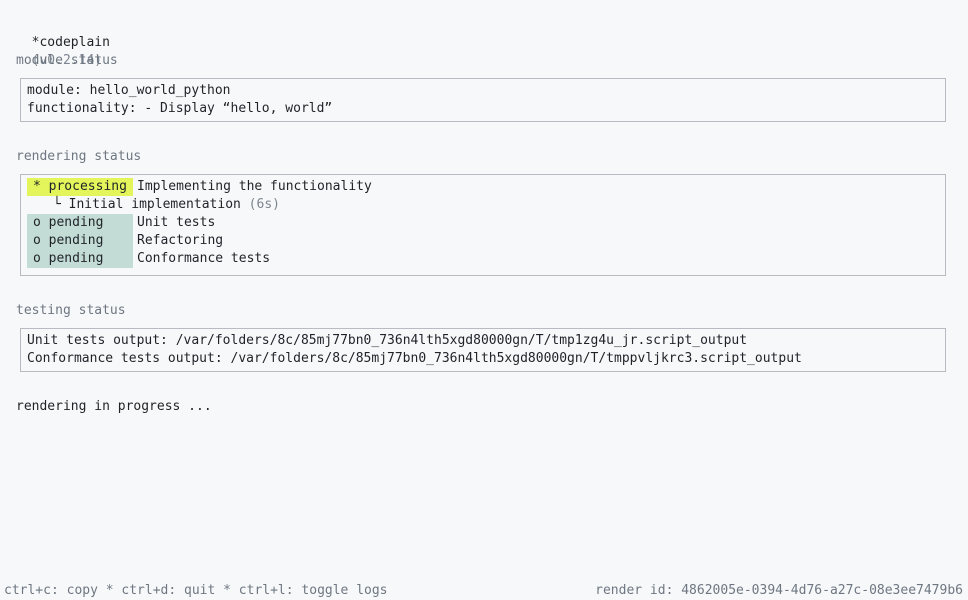  I want to click on functionality-line: functionality: - Display “hello, world”, so click(483, 109).